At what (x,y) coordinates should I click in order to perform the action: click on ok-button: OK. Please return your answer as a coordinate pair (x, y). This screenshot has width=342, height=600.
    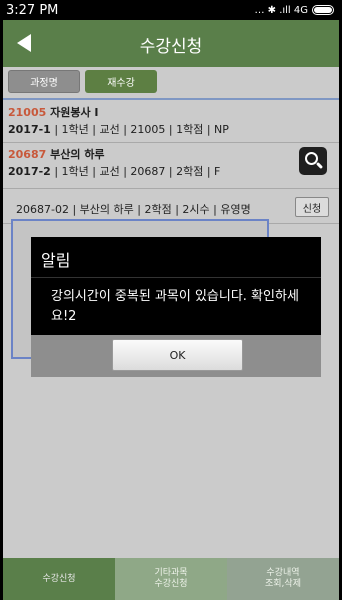
    Looking at the image, I should click on (177, 355).